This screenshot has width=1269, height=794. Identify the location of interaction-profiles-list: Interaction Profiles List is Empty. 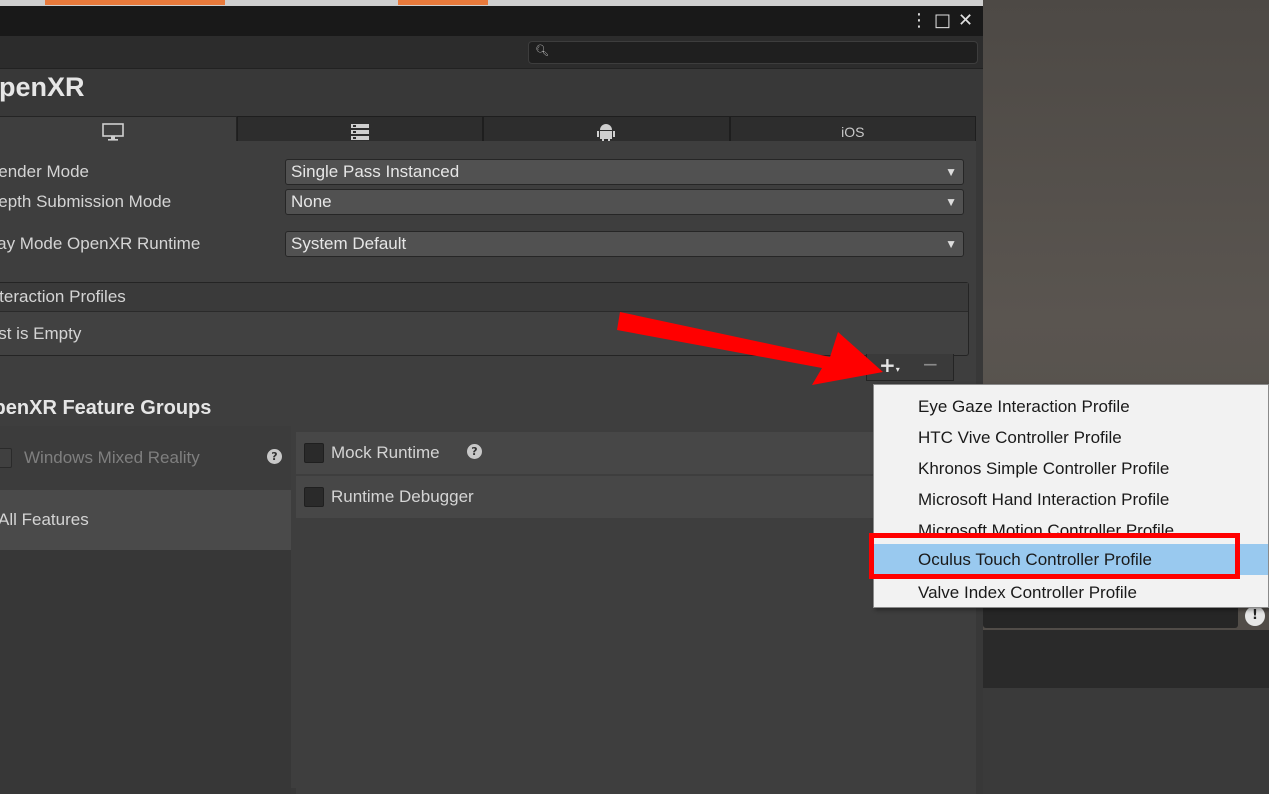
(484, 319).